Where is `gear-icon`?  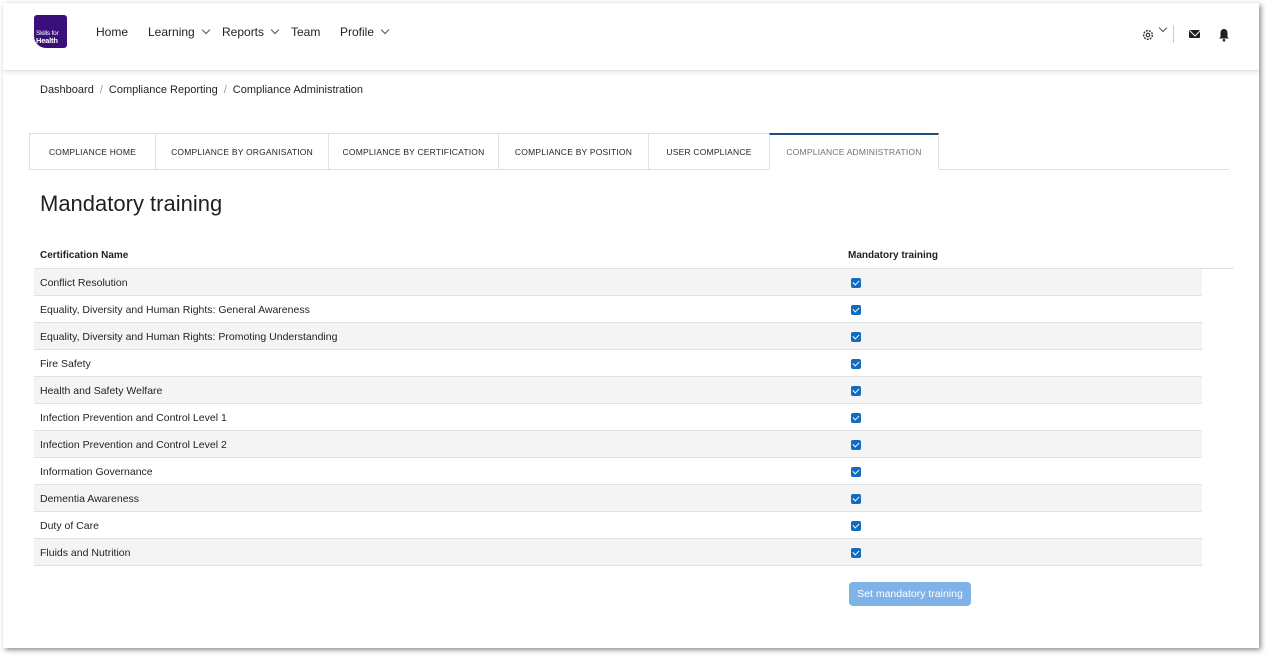 gear-icon is located at coordinates (1148, 35).